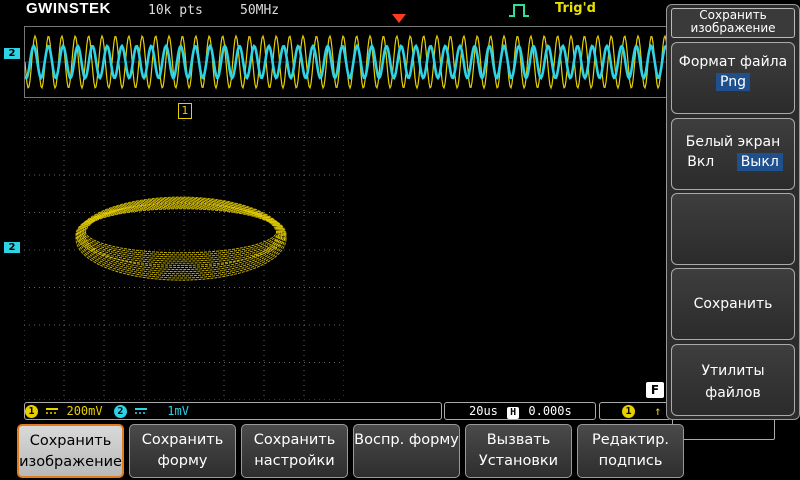  I want to click on file-format-value: Png, so click(733, 82).